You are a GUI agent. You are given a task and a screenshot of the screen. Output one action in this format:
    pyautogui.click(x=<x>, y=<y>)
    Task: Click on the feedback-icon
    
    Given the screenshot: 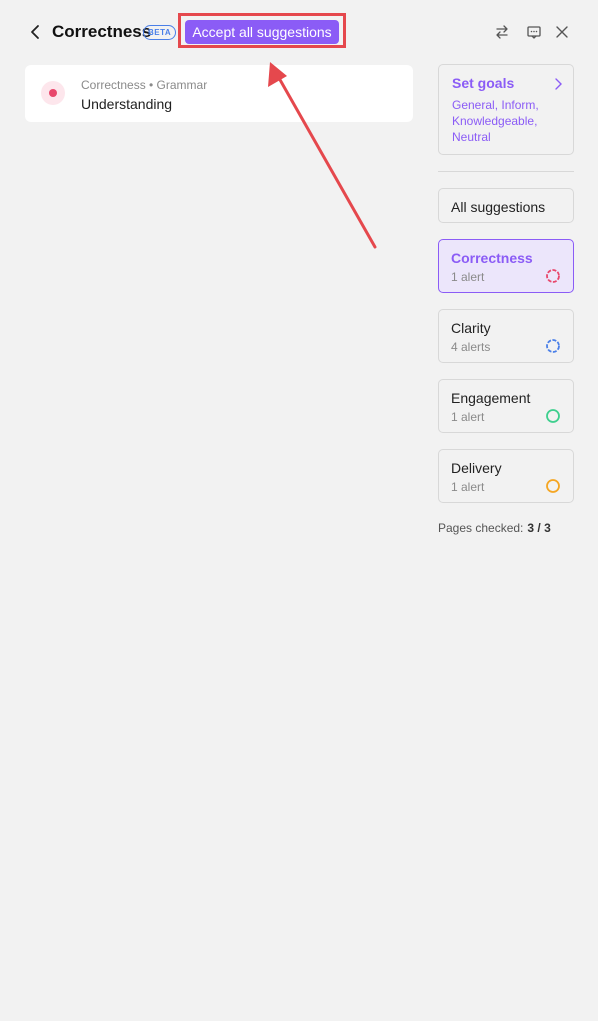 What is the action you would take?
    pyautogui.click(x=534, y=32)
    